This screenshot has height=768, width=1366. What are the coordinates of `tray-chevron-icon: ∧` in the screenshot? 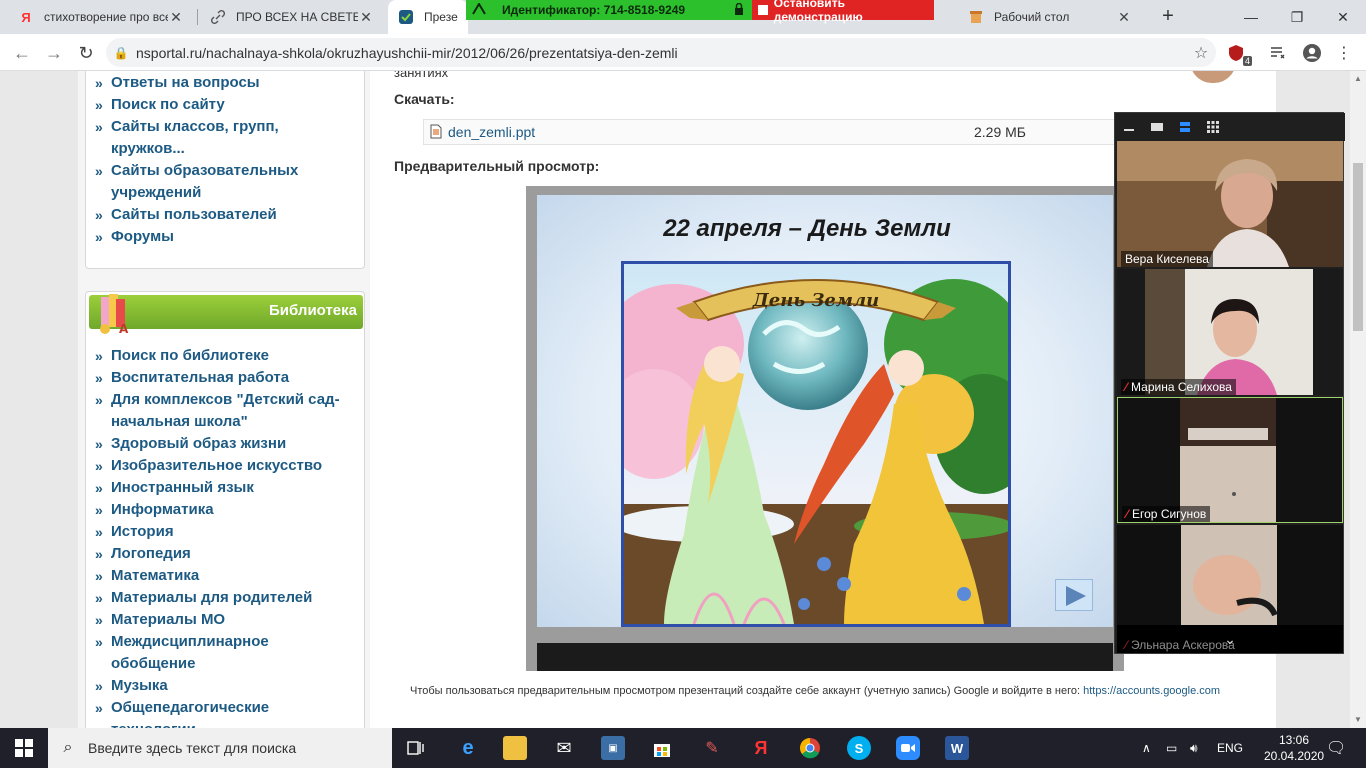 It's located at (1146, 748).